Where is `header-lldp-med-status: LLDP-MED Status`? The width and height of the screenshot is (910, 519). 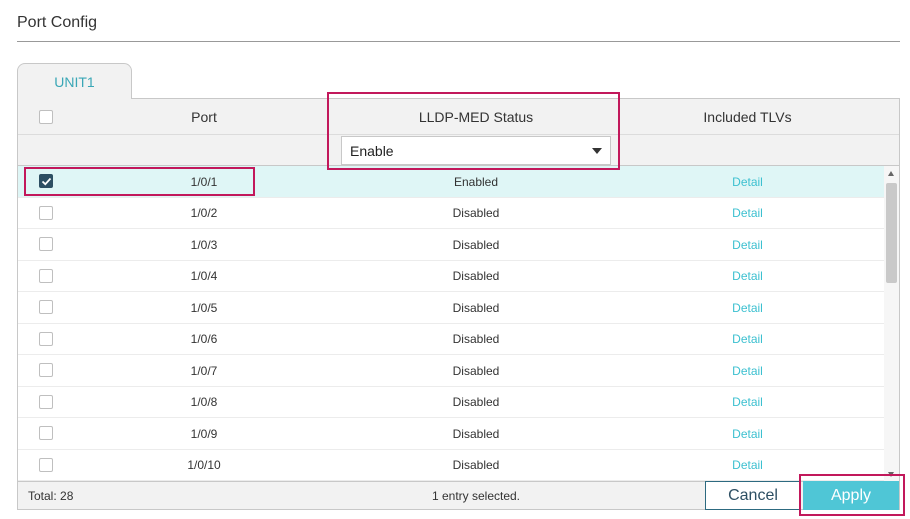
header-lldp-med-status: LLDP-MED Status is located at coordinates (476, 117).